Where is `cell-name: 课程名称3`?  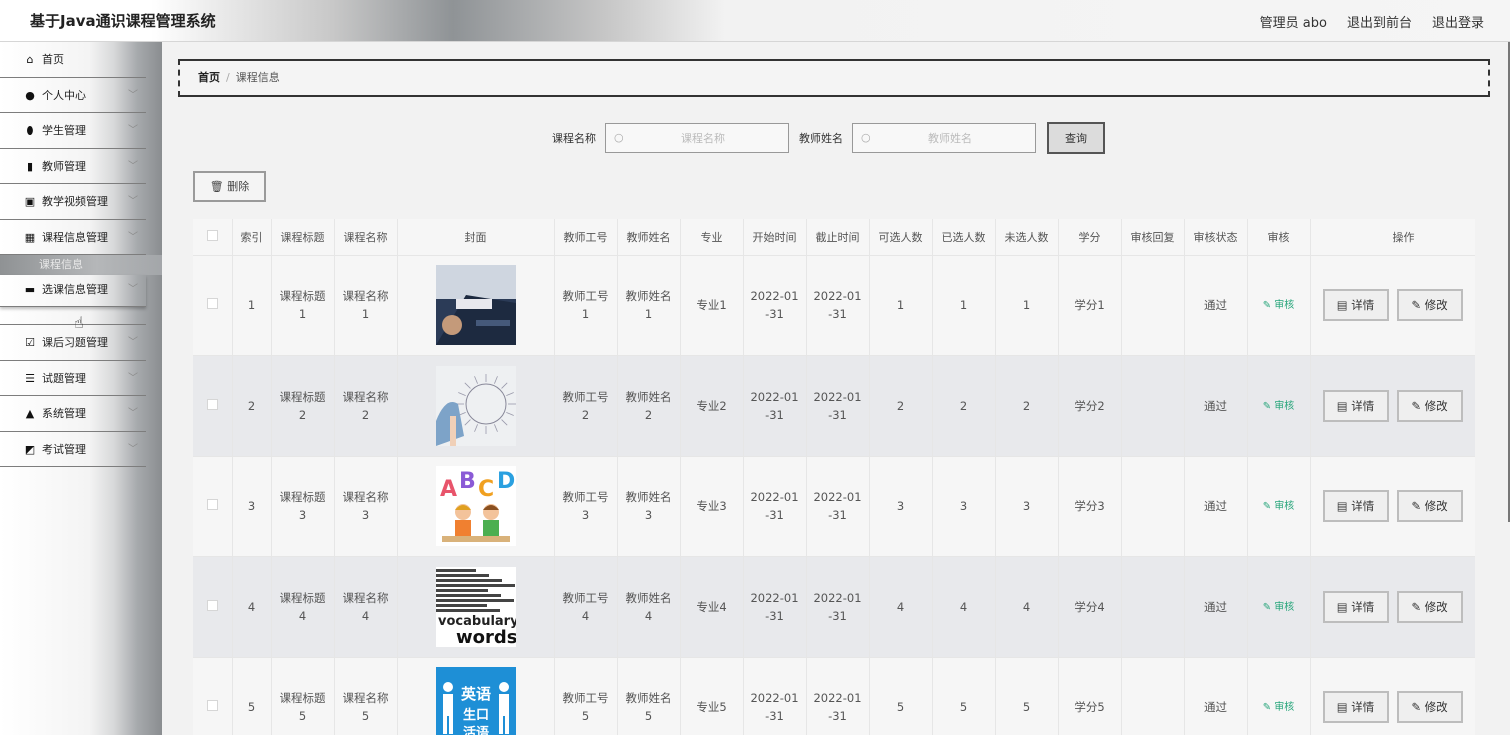
cell-name: 课程名称3 is located at coordinates (366, 506).